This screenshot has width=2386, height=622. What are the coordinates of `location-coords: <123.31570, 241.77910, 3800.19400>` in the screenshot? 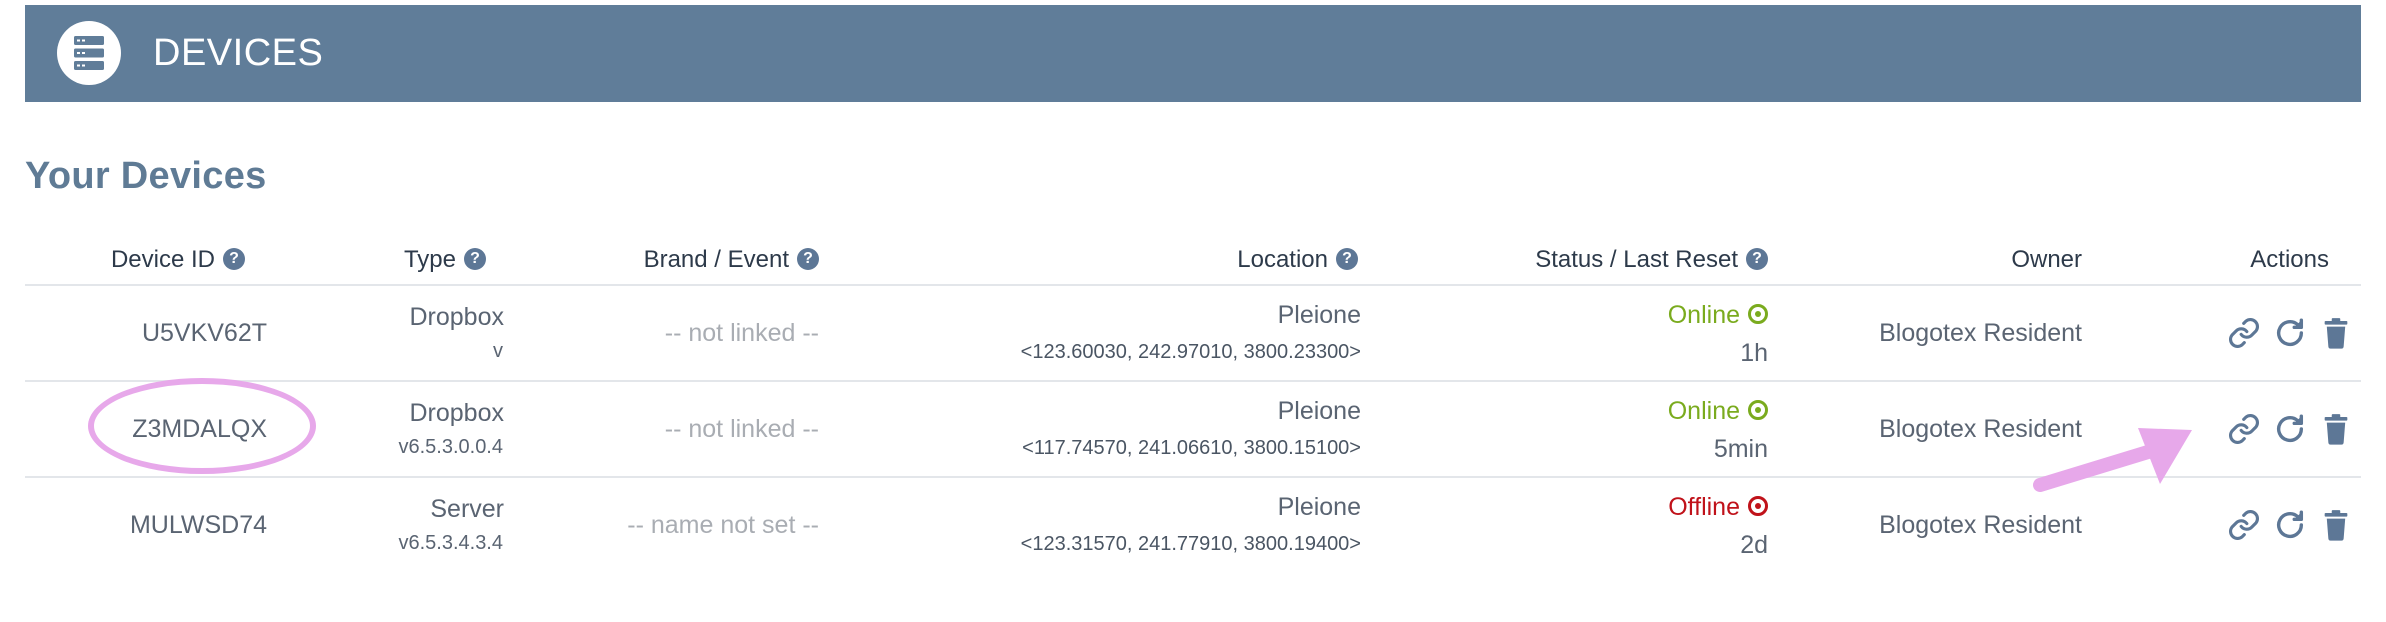 It's located at (1190, 544).